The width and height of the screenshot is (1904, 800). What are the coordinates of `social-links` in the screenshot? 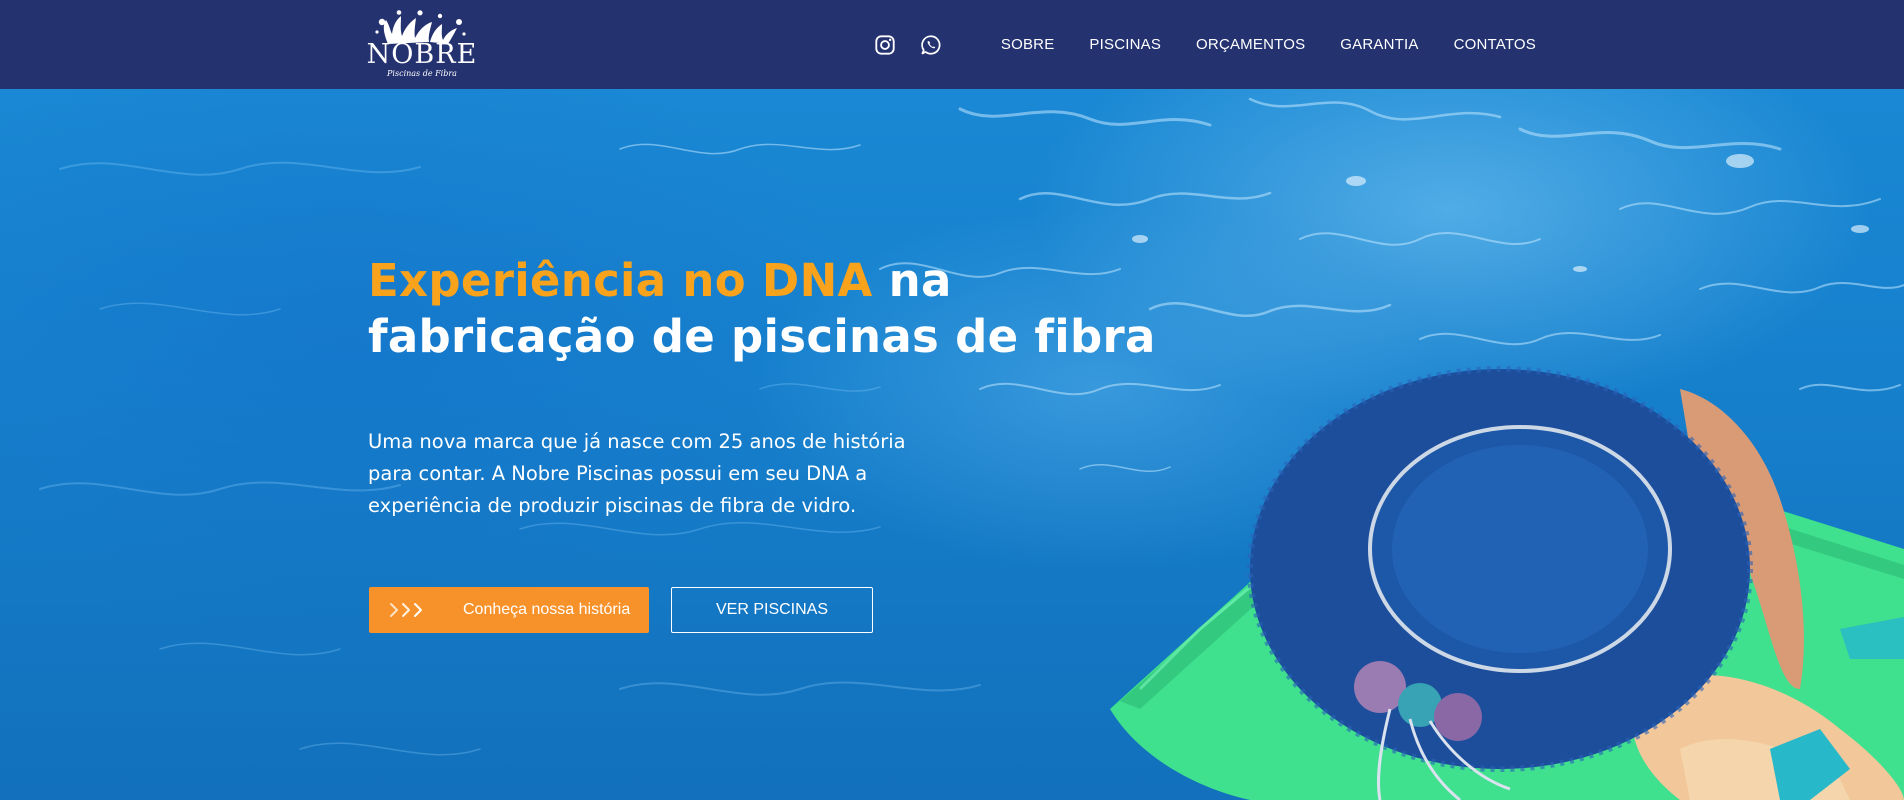 It's located at (896, 45).